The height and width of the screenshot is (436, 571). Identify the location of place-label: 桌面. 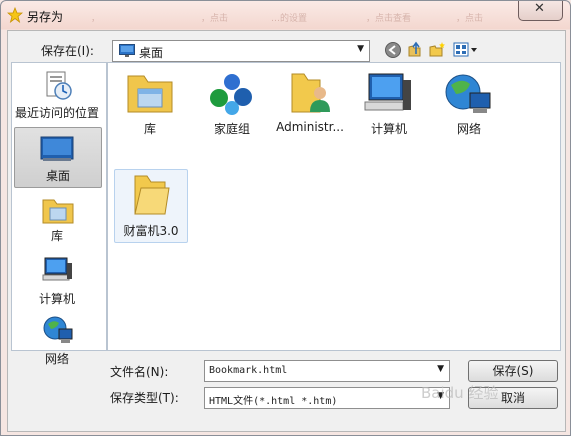
(57, 176).